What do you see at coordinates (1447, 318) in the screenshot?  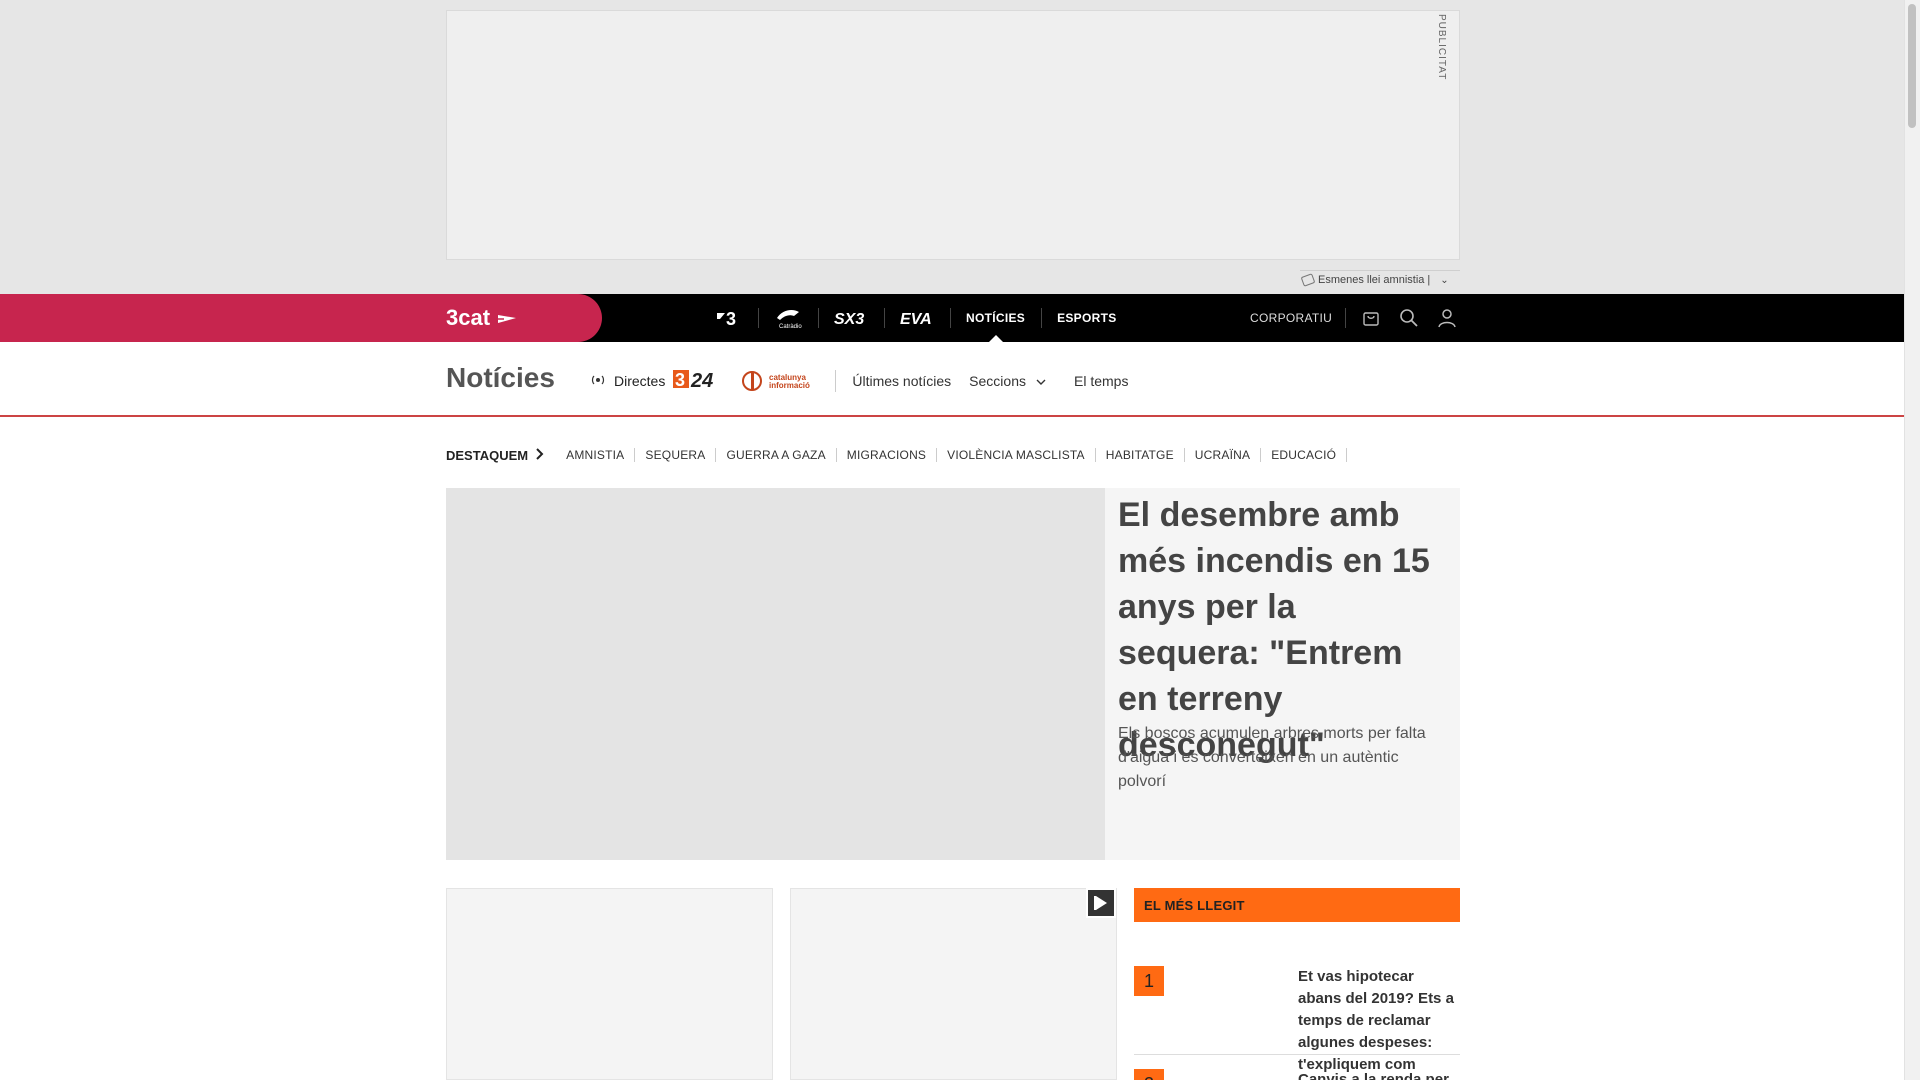 I see `user-icon` at bounding box center [1447, 318].